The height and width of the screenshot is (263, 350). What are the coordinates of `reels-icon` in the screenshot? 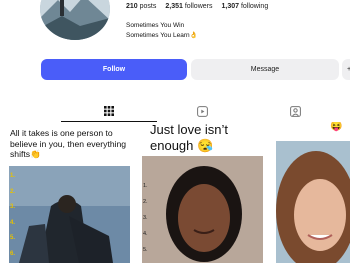 It's located at (202, 111).